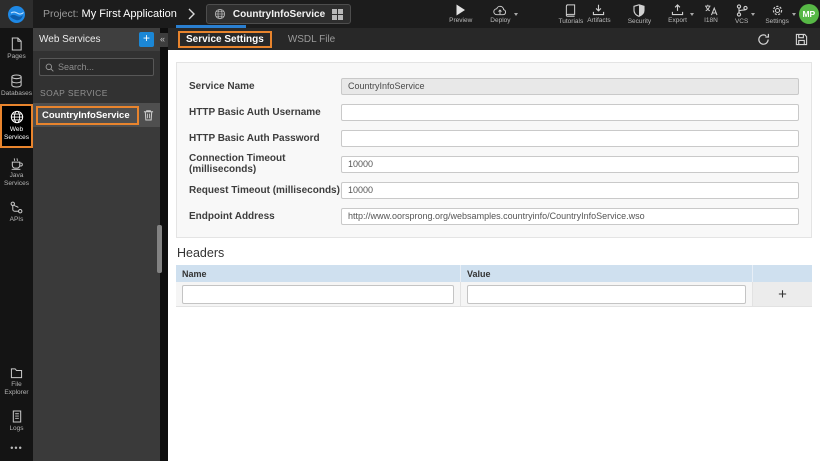 The height and width of the screenshot is (461, 820). I want to click on upload-tray-icon, so click(677, 10).